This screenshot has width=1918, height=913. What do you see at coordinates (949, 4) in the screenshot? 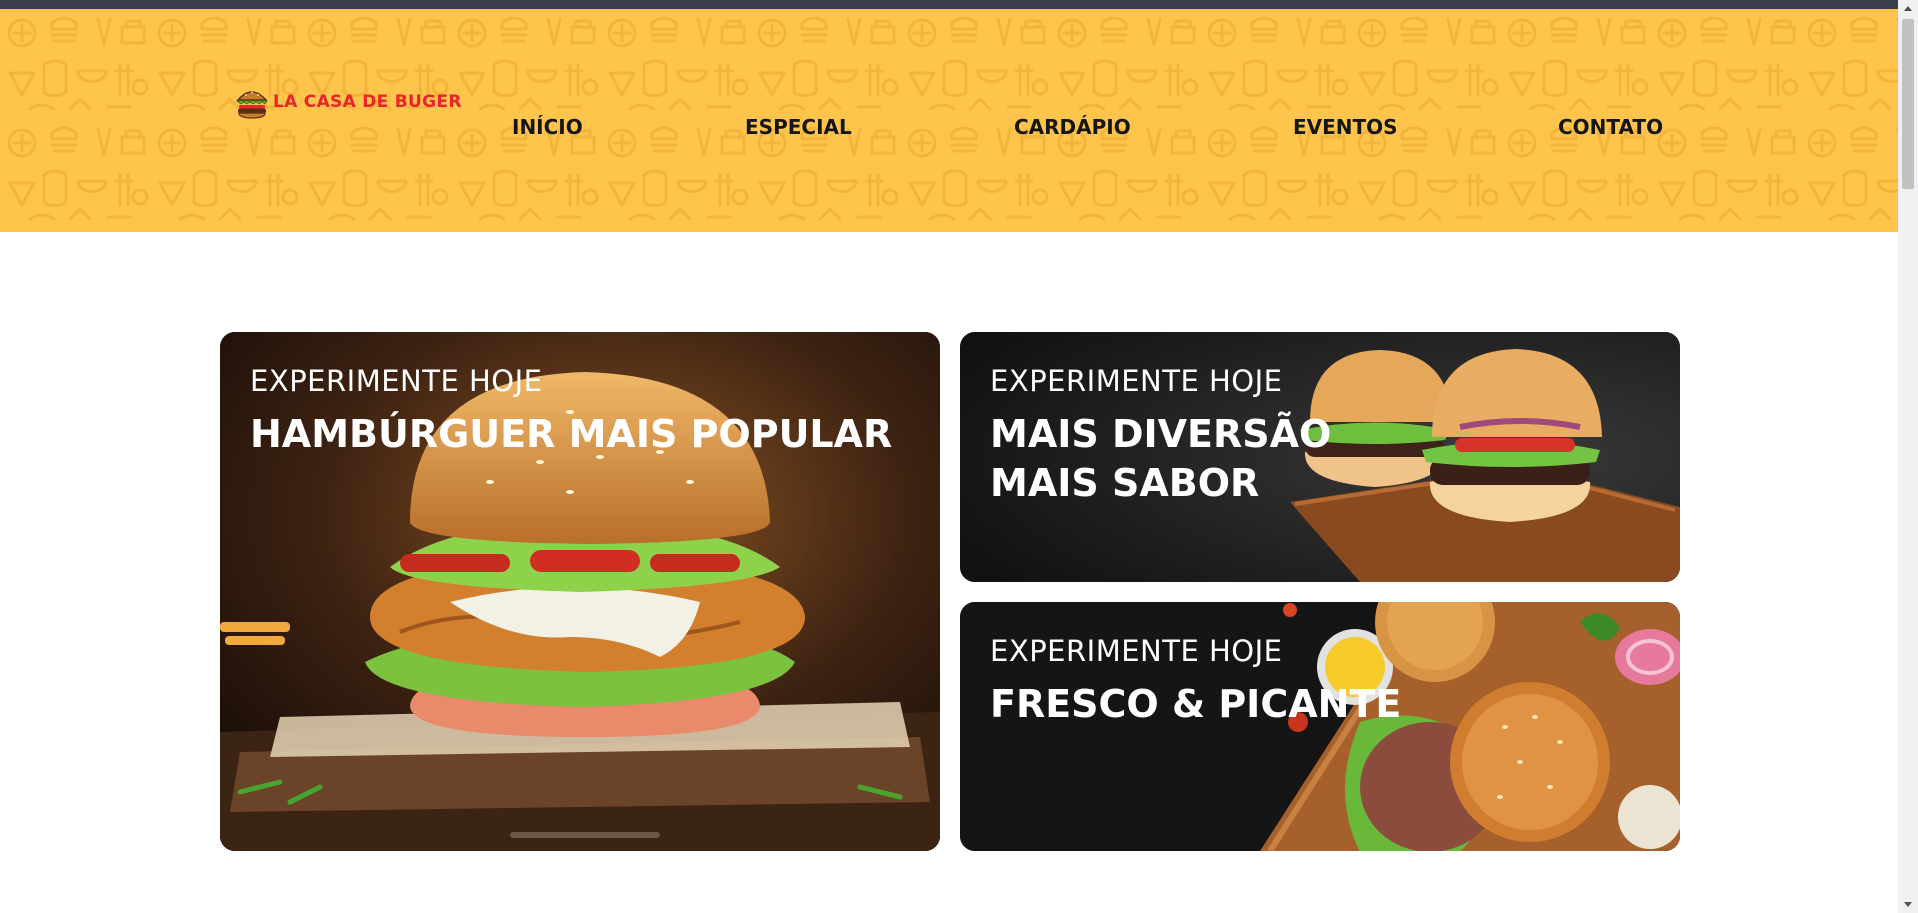
I see `browser-top-strip` at bounding box center [949, 4].